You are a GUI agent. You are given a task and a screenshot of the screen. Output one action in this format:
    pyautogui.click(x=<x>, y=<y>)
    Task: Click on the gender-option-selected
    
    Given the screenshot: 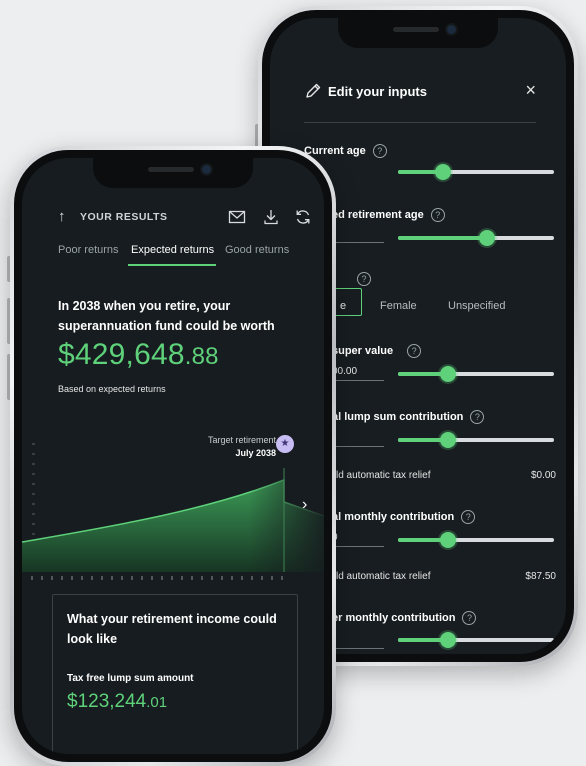 What is the action you would take?
    pyautogui.click(x=347, y=302)
    